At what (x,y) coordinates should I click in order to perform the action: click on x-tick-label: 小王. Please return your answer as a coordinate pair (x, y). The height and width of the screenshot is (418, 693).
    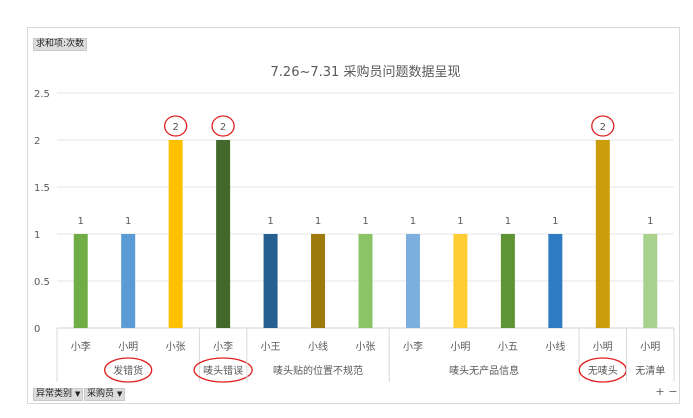
    Looking at the image, I should click on (271, 347).